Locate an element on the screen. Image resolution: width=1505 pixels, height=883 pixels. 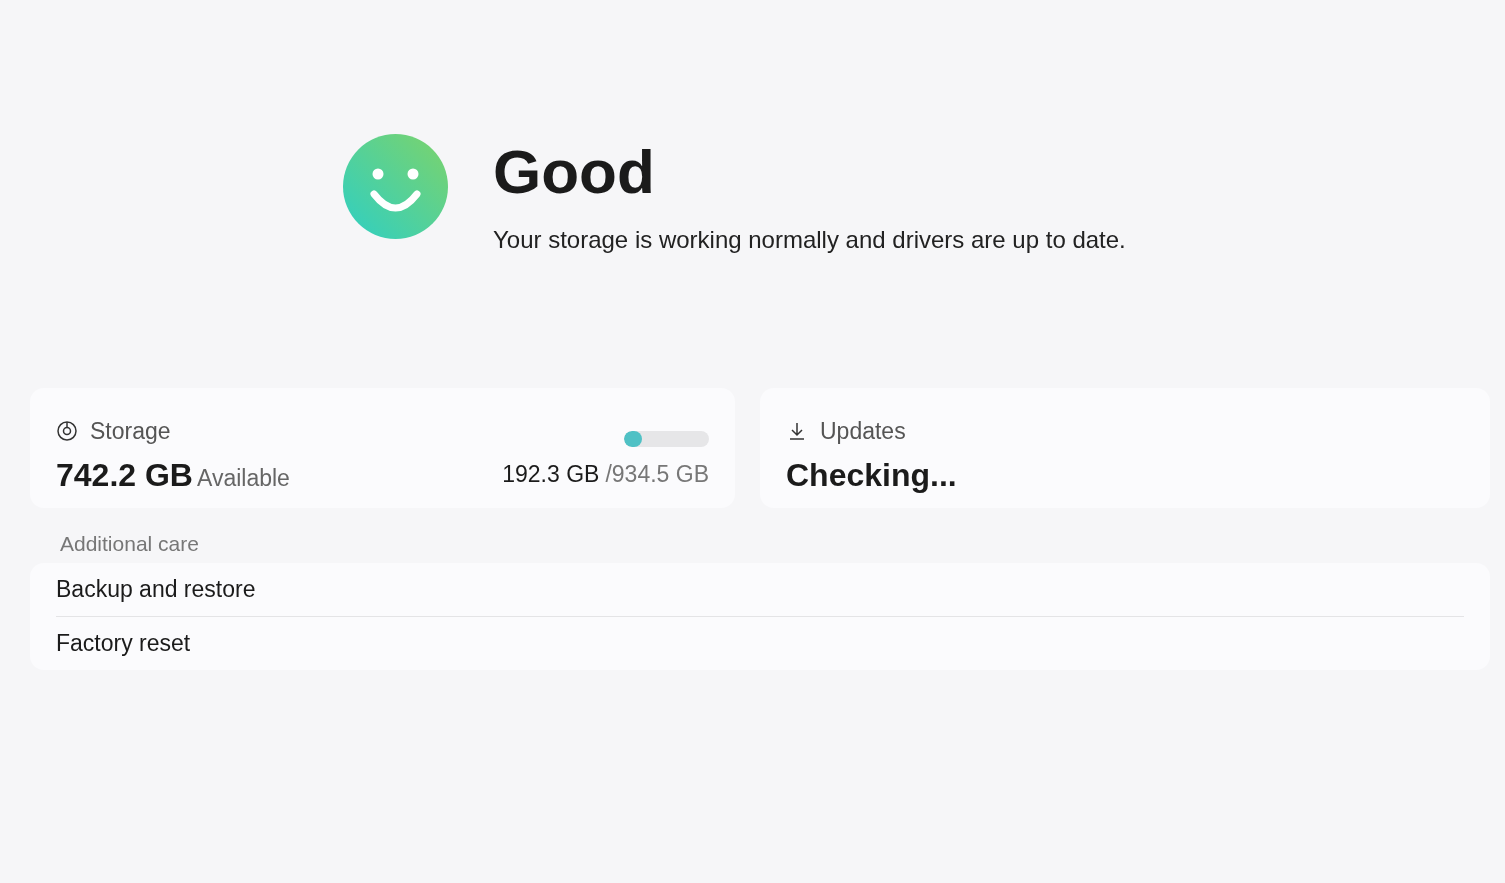
available-label: Available is located at coordinates (243, 478).